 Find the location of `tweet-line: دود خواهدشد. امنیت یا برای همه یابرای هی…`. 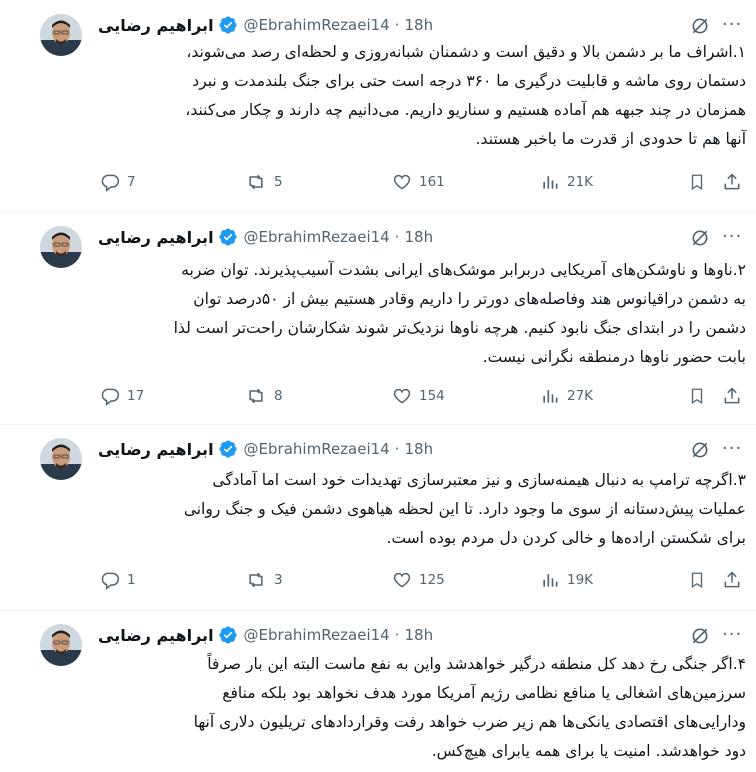

tweet-line: دود خواهدشد. امنیت یا برای همه یابرای هی… is located at coordinates (588, 751).